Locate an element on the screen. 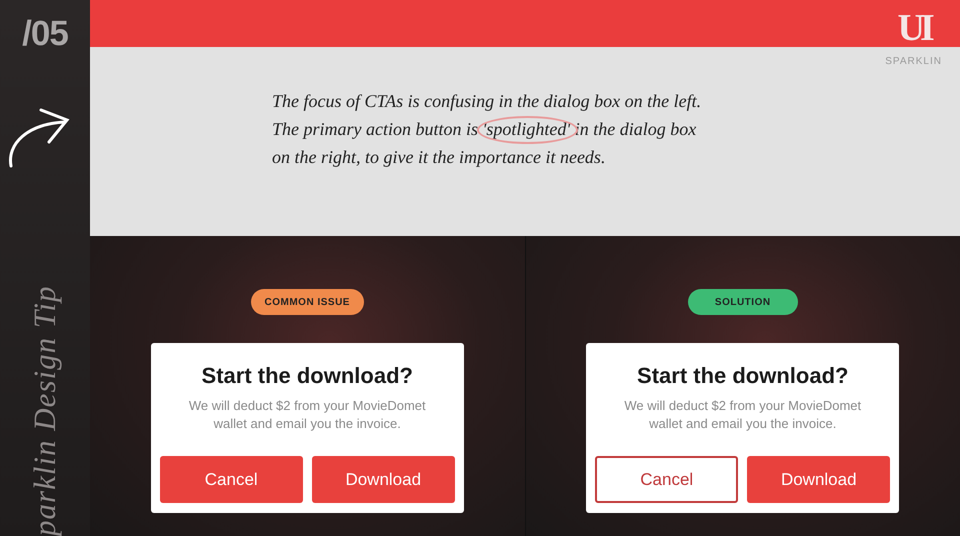 This screenshot has width=960, height=536. slide-number: /05 is located at coordinates (45, 34).